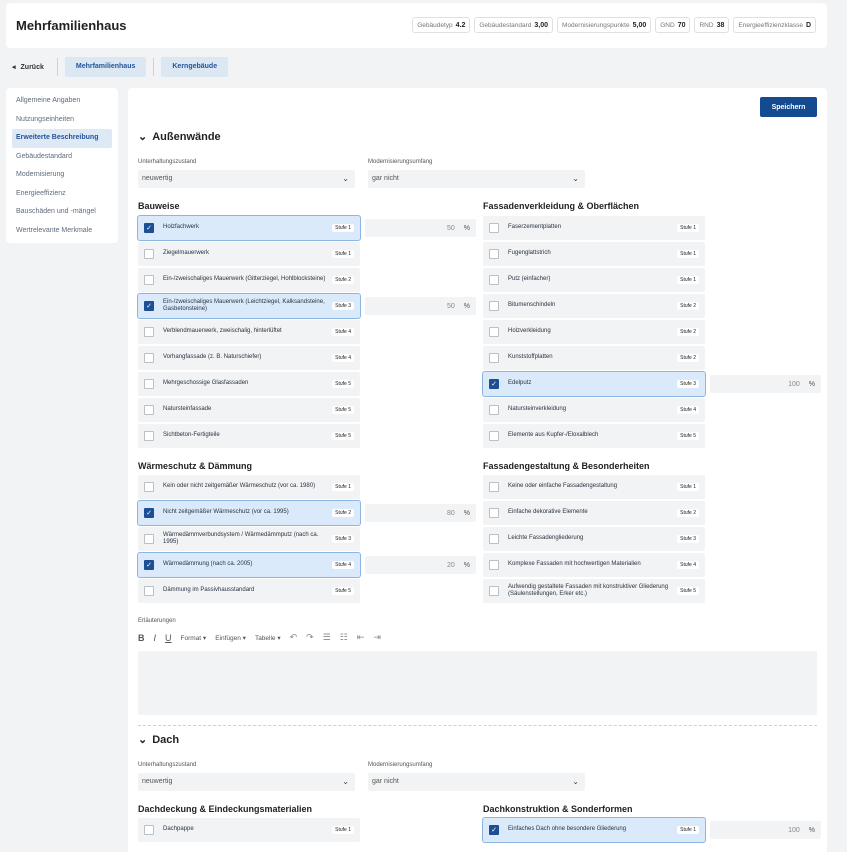 This screenshot has width=847, height=852. What do you see at coordinates (788, 107) in the screenshot?
I see `save-button: Speichern` at bounding box center [788, 107].